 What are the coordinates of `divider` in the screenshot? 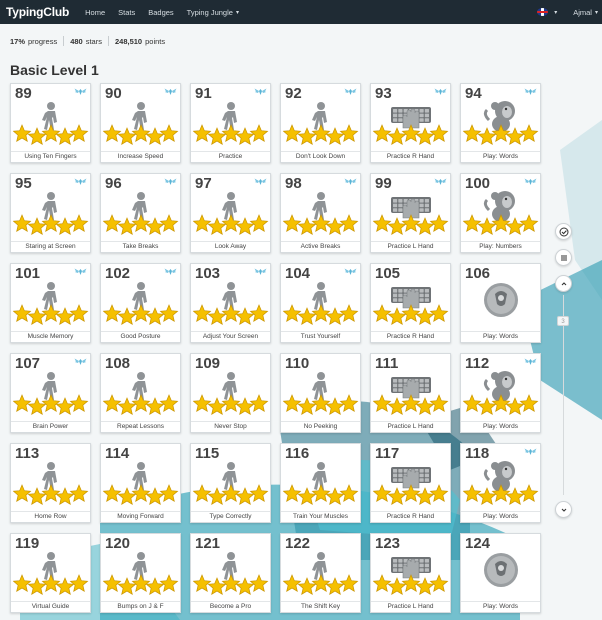 It's located at (64, 41).